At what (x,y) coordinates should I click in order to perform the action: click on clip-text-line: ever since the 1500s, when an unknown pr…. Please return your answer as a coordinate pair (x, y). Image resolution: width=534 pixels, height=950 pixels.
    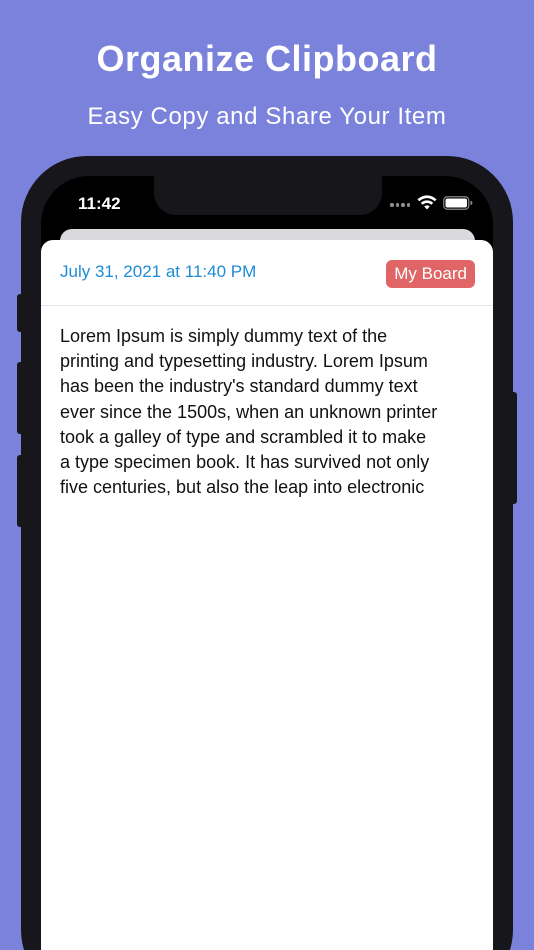
    Looking at the image, I should click on (249, 411).